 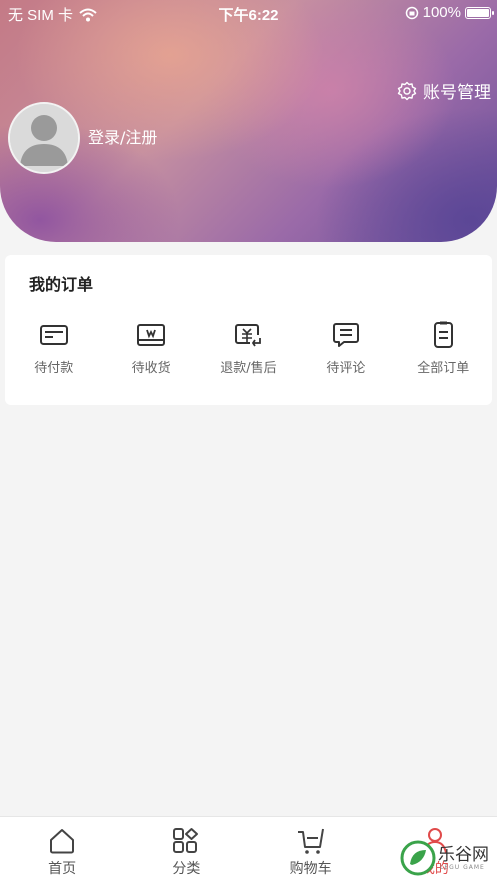 I want to click on order-pending-receipt: 待收货, so click(x=150, y=348).